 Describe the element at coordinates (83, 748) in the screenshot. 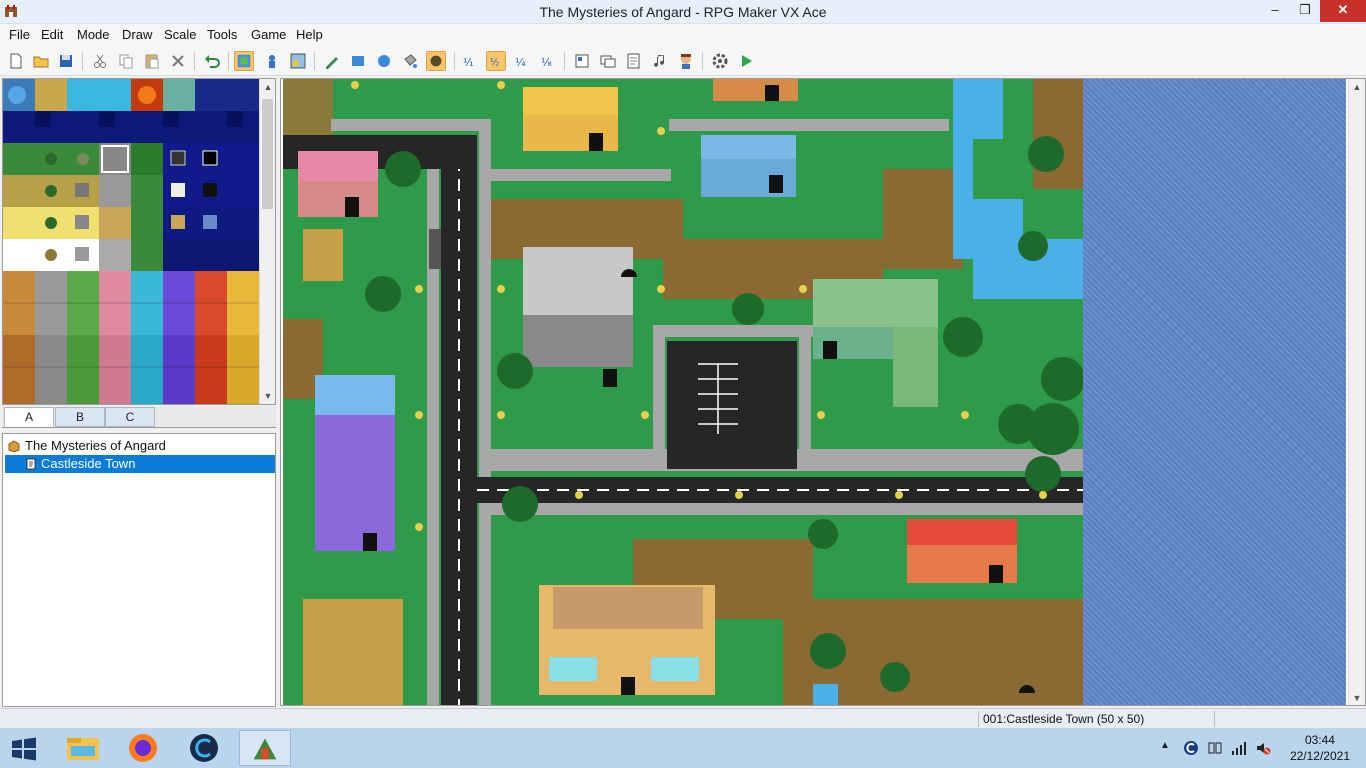

I see `file-explorer-icon` at that location.